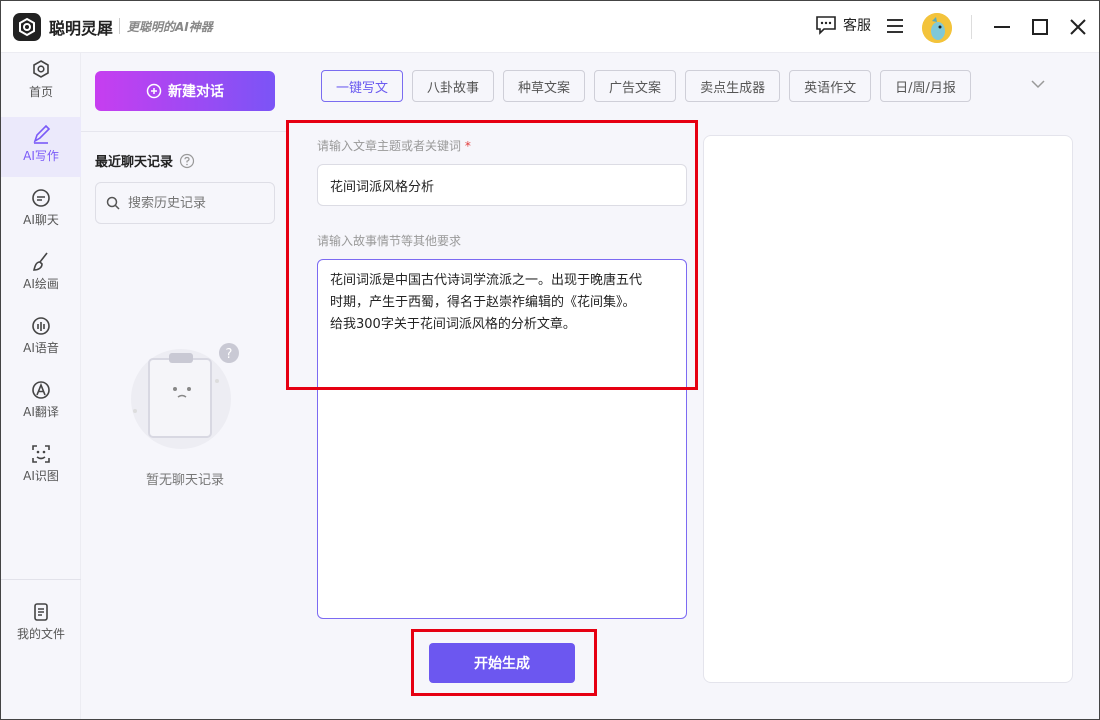 This screenshot has height=720, width=1100. What do you see at coordinates (196, 91) in the screenshot?
I see `new-chat-label: 新建对话` at bounding box center [196, 91].